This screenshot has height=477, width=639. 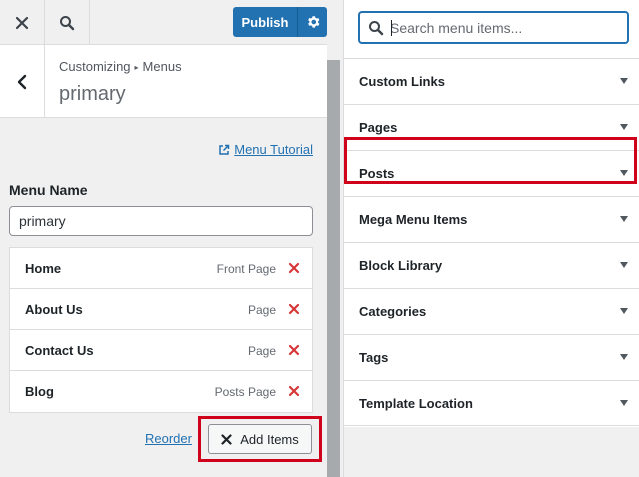 I want to click on menu-item-type: Posts Page, so click(x=245, y=392).